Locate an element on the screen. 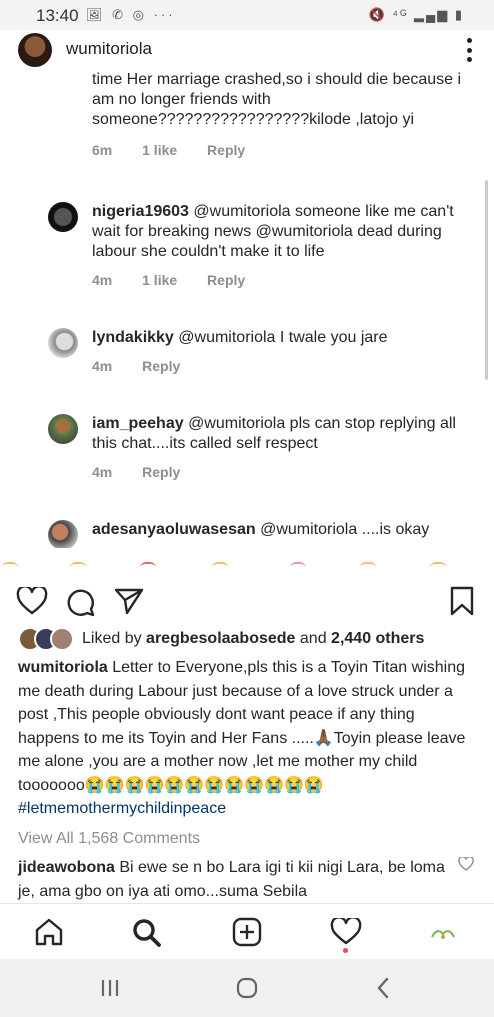 This screenshot has height=1017, width=494. search-icon is located at coordinates (147, 933).